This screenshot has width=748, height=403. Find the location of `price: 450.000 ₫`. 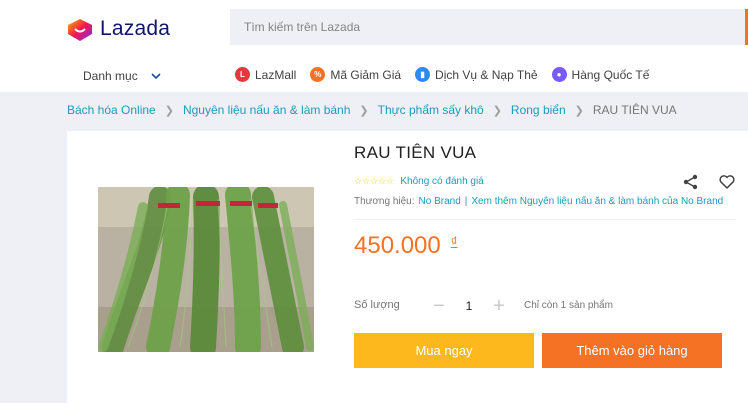

price: 450.000 ₫ is located at coordinates (405, 246).